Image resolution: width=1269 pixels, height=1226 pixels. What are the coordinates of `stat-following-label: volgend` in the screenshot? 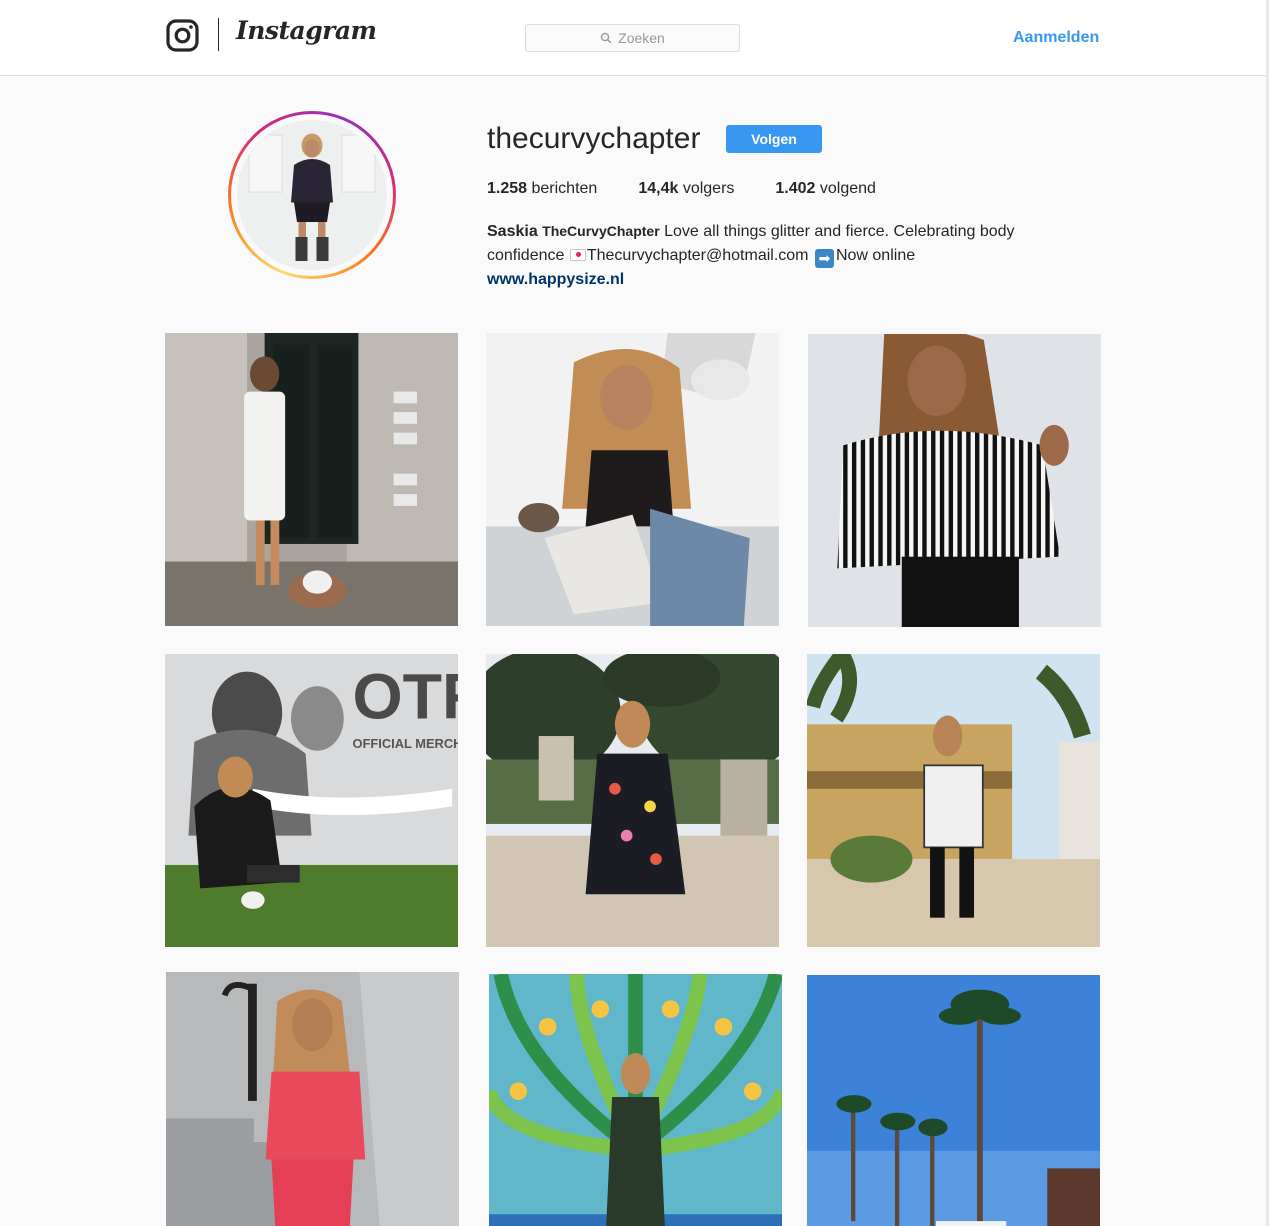 It's located at (847, 188).